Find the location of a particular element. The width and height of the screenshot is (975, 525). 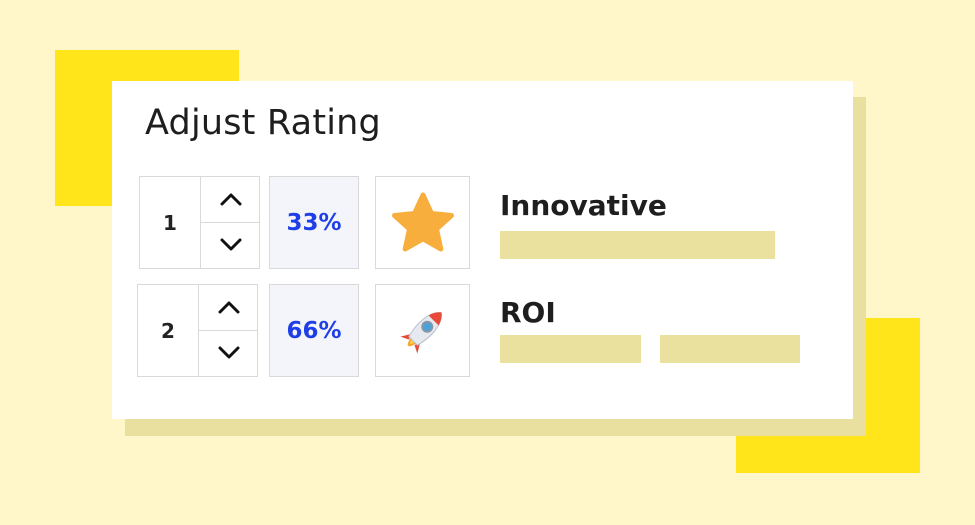

item-label: Innovative is located at coordinates (583, 205).